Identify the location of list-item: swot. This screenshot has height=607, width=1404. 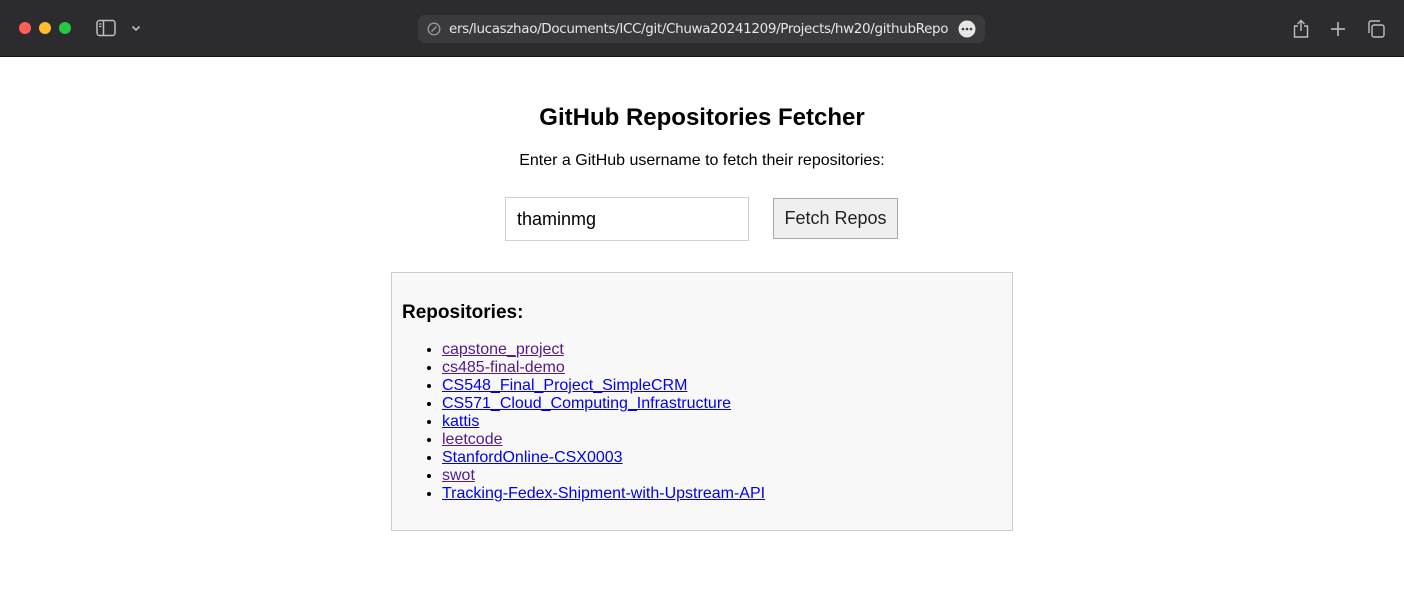
(603, 476).